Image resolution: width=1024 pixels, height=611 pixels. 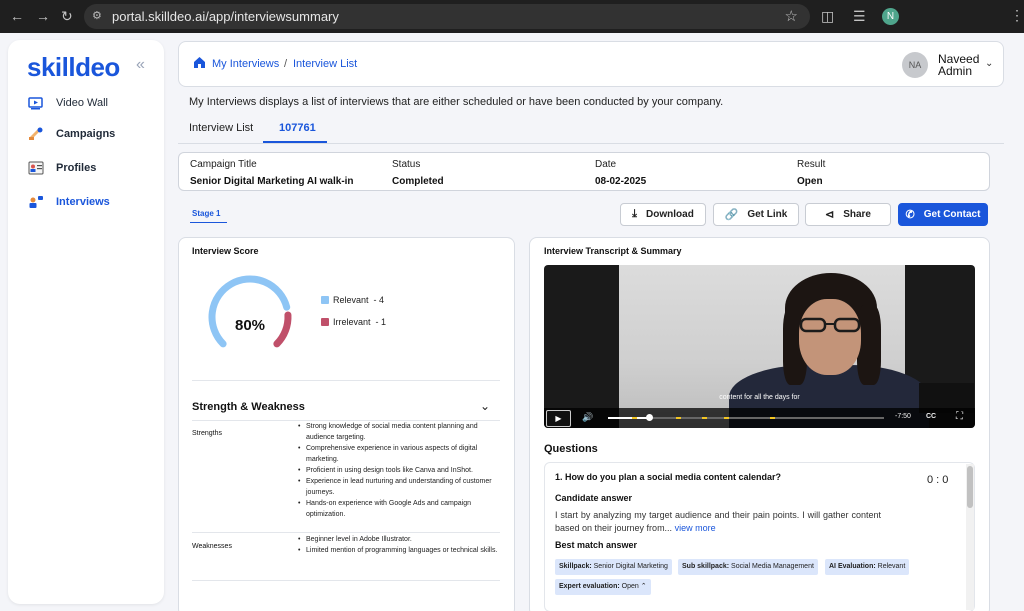 What do you see at coordinates (931, 416) in the screenshot?
I see `captions-icon: CC` at bounding box center [931, 416].